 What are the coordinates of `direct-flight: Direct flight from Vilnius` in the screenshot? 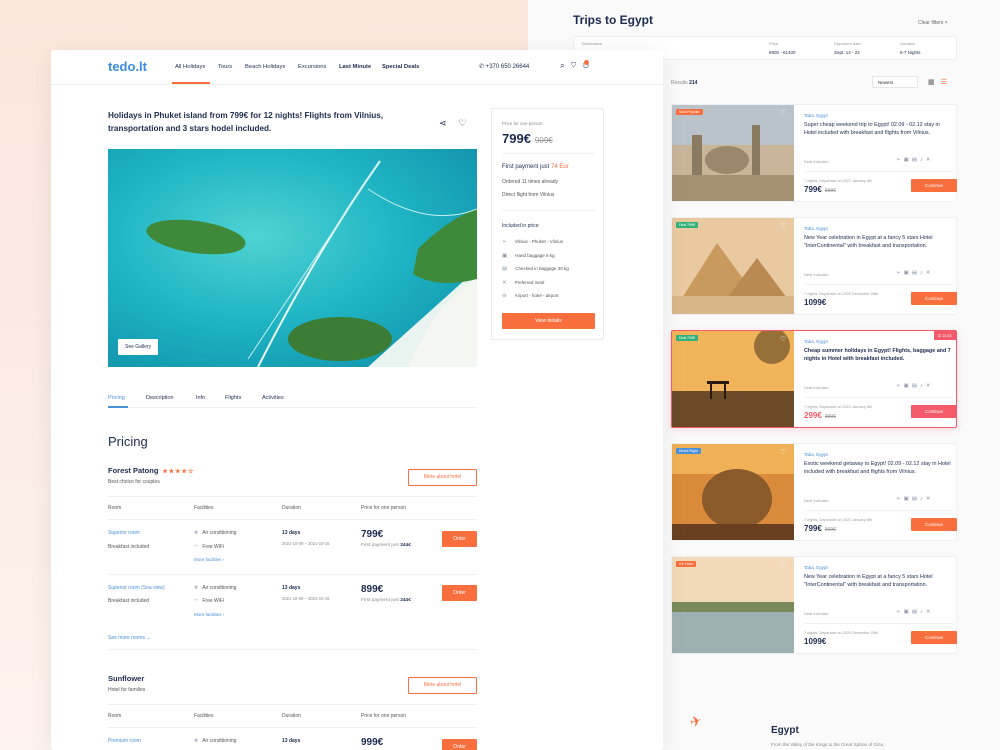 It's located at (528, 195).